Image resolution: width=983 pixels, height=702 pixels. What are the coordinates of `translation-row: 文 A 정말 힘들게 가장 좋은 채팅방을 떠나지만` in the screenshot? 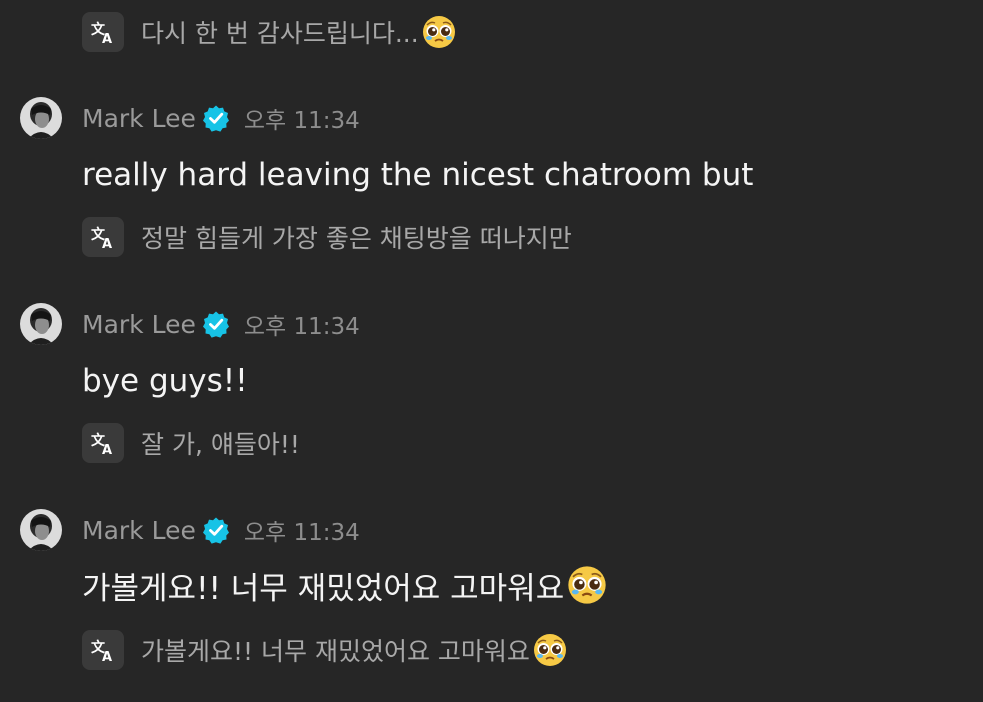 It's located at (327, 237).